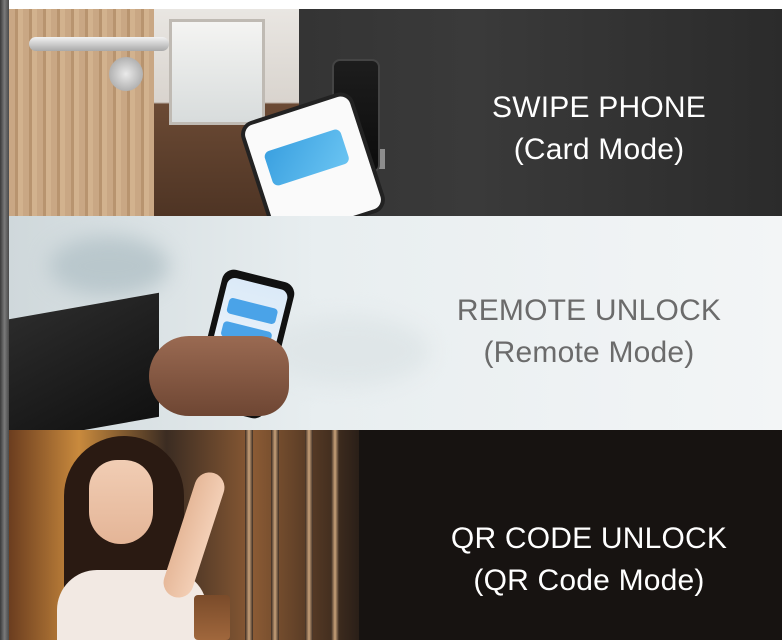 The width and height of the screenshot is (782, 640). Describe the element at coordinates (599, 129) in the screenshot. I see `card-mode-caption: SWIPE PHONE (Card Mode)` at that location.